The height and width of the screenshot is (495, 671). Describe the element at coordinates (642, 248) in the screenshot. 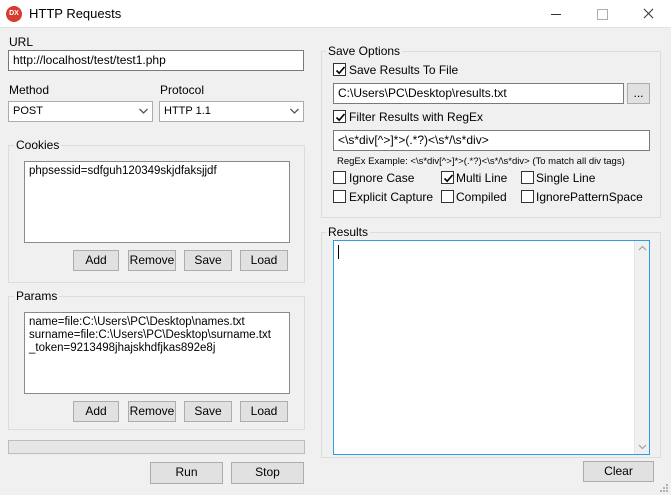

I see `scroll-up-icon` at that location.